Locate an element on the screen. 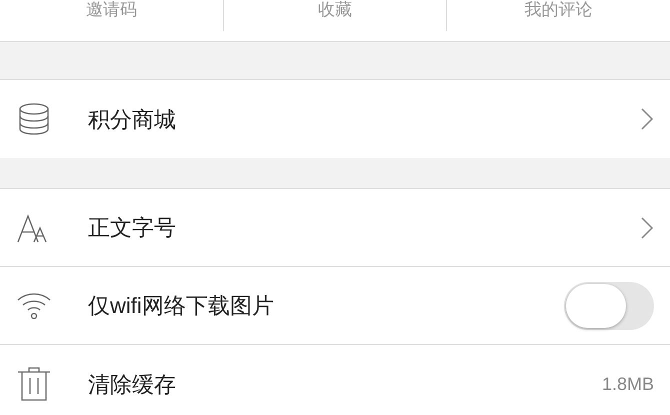  cache-size: 1.8MB is located at coordinates (628, 384).